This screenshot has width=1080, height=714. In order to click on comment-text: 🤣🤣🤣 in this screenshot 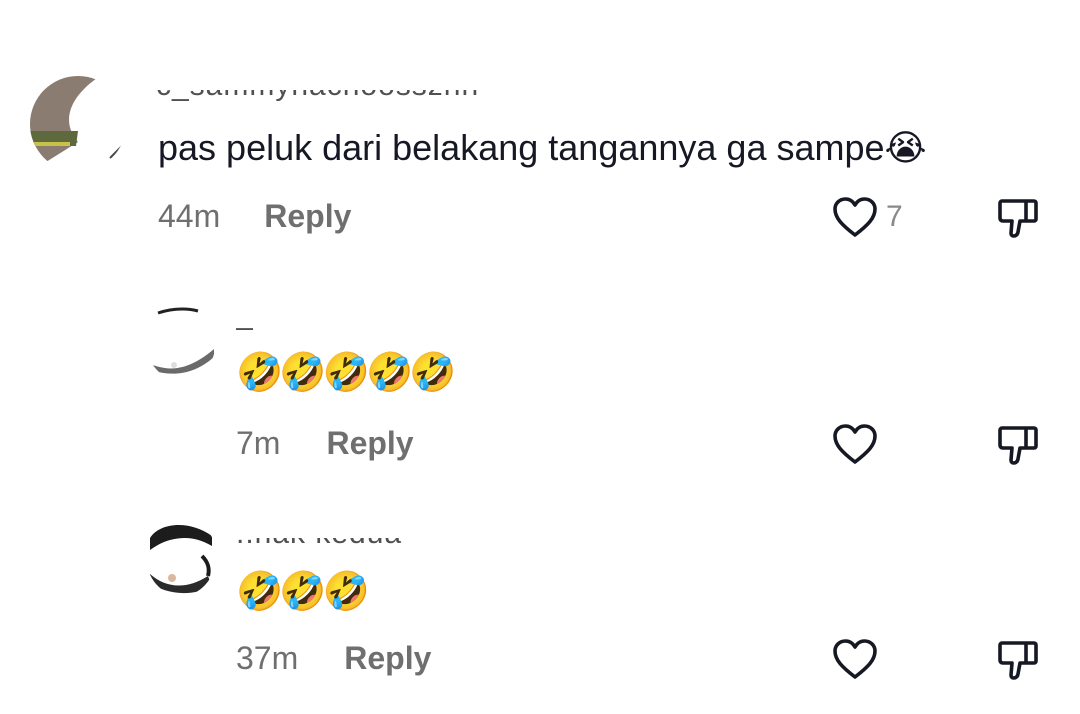, I will do `click(303, 592)`.